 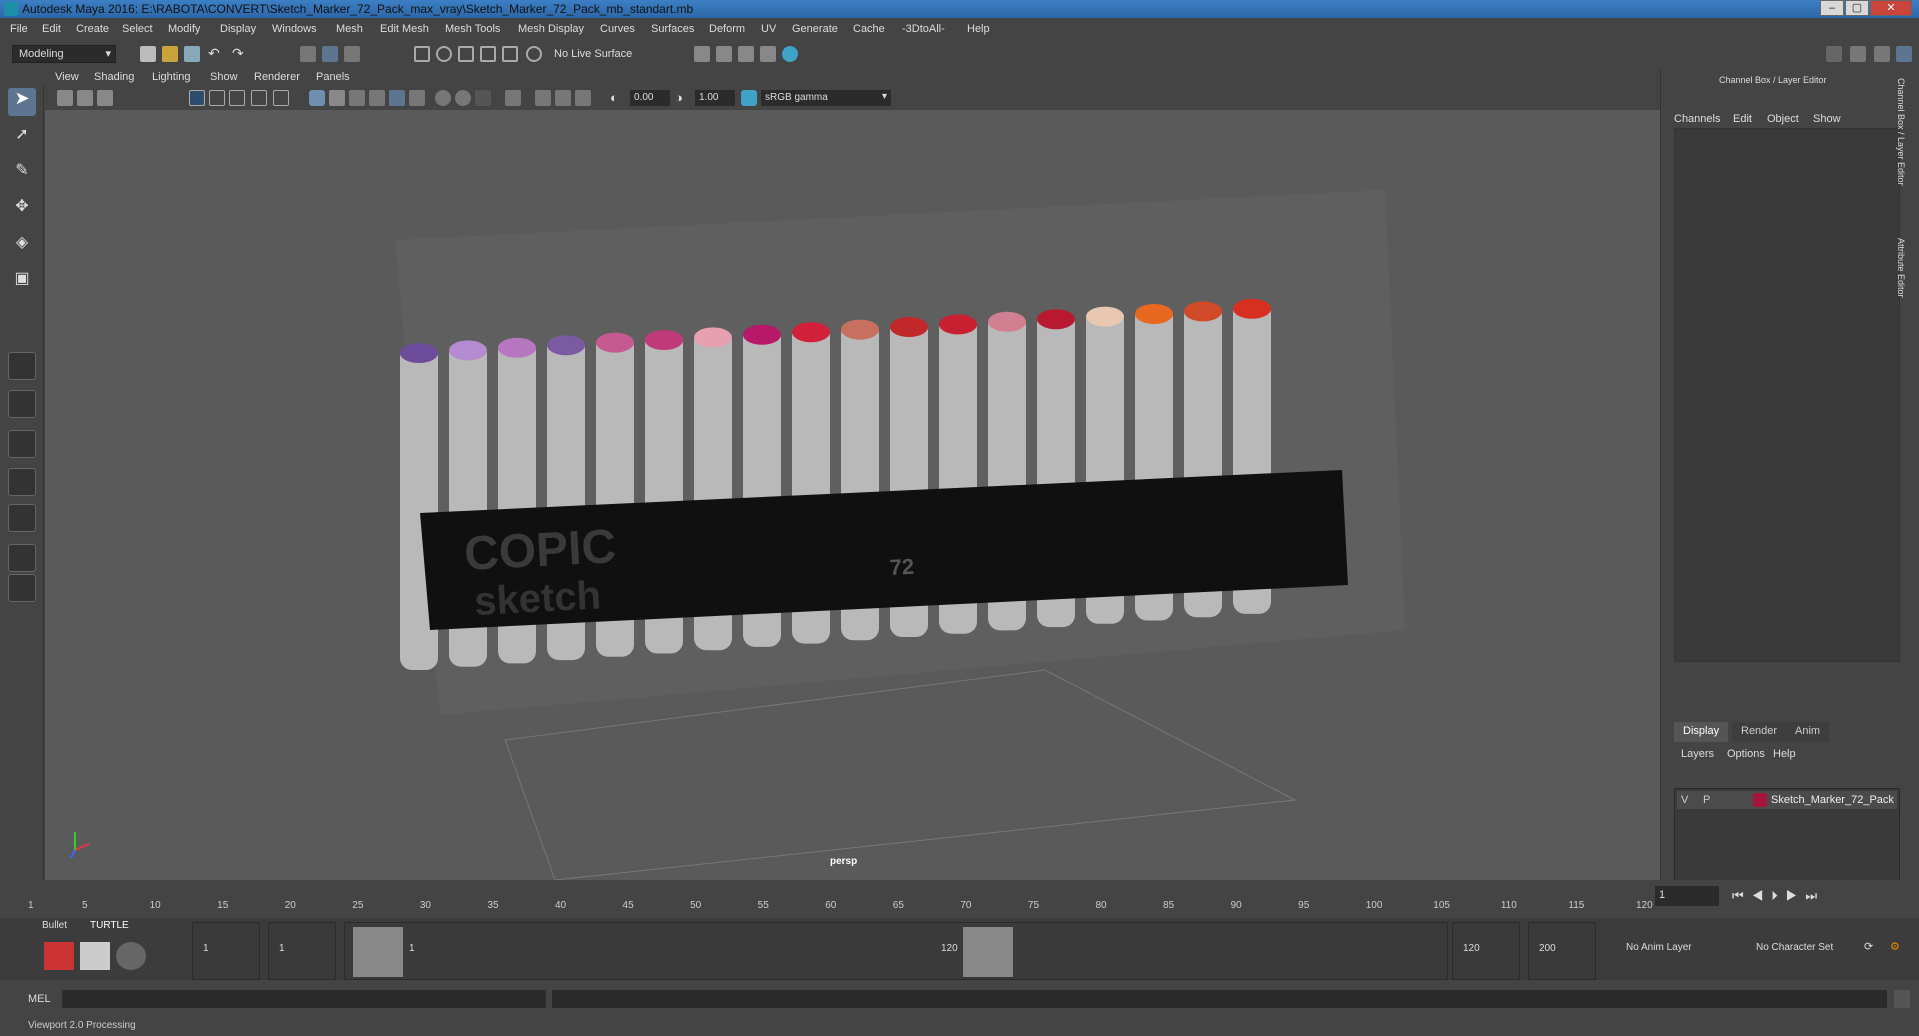 What do you see at coordinates (618, 98) in the screenshot?
I see `exposure-icon: ◐` at bounding box center [618, 98].